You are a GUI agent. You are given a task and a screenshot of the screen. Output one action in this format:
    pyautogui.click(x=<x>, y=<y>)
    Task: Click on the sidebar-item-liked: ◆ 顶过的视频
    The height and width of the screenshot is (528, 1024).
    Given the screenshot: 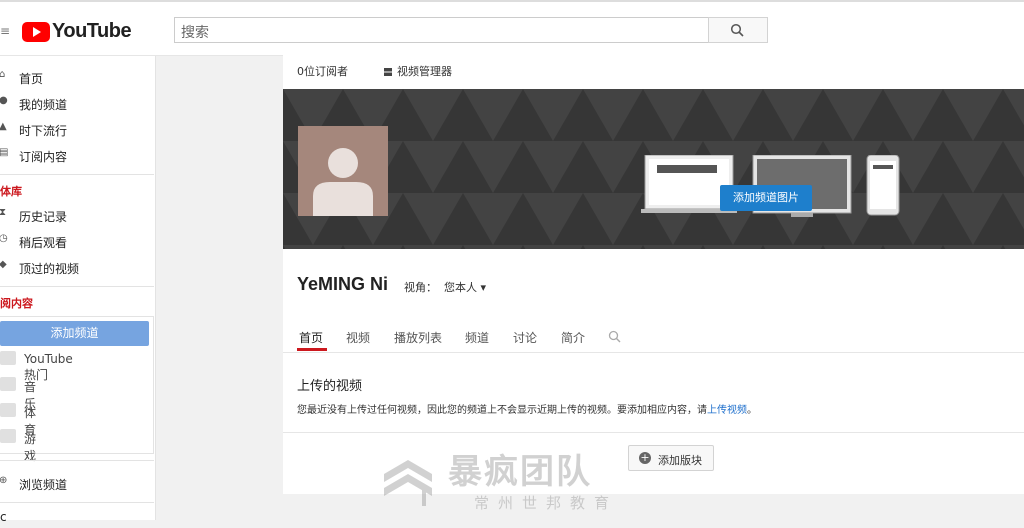 What is the action you would take?
    pyautogui.click(x=78, y=267)
    